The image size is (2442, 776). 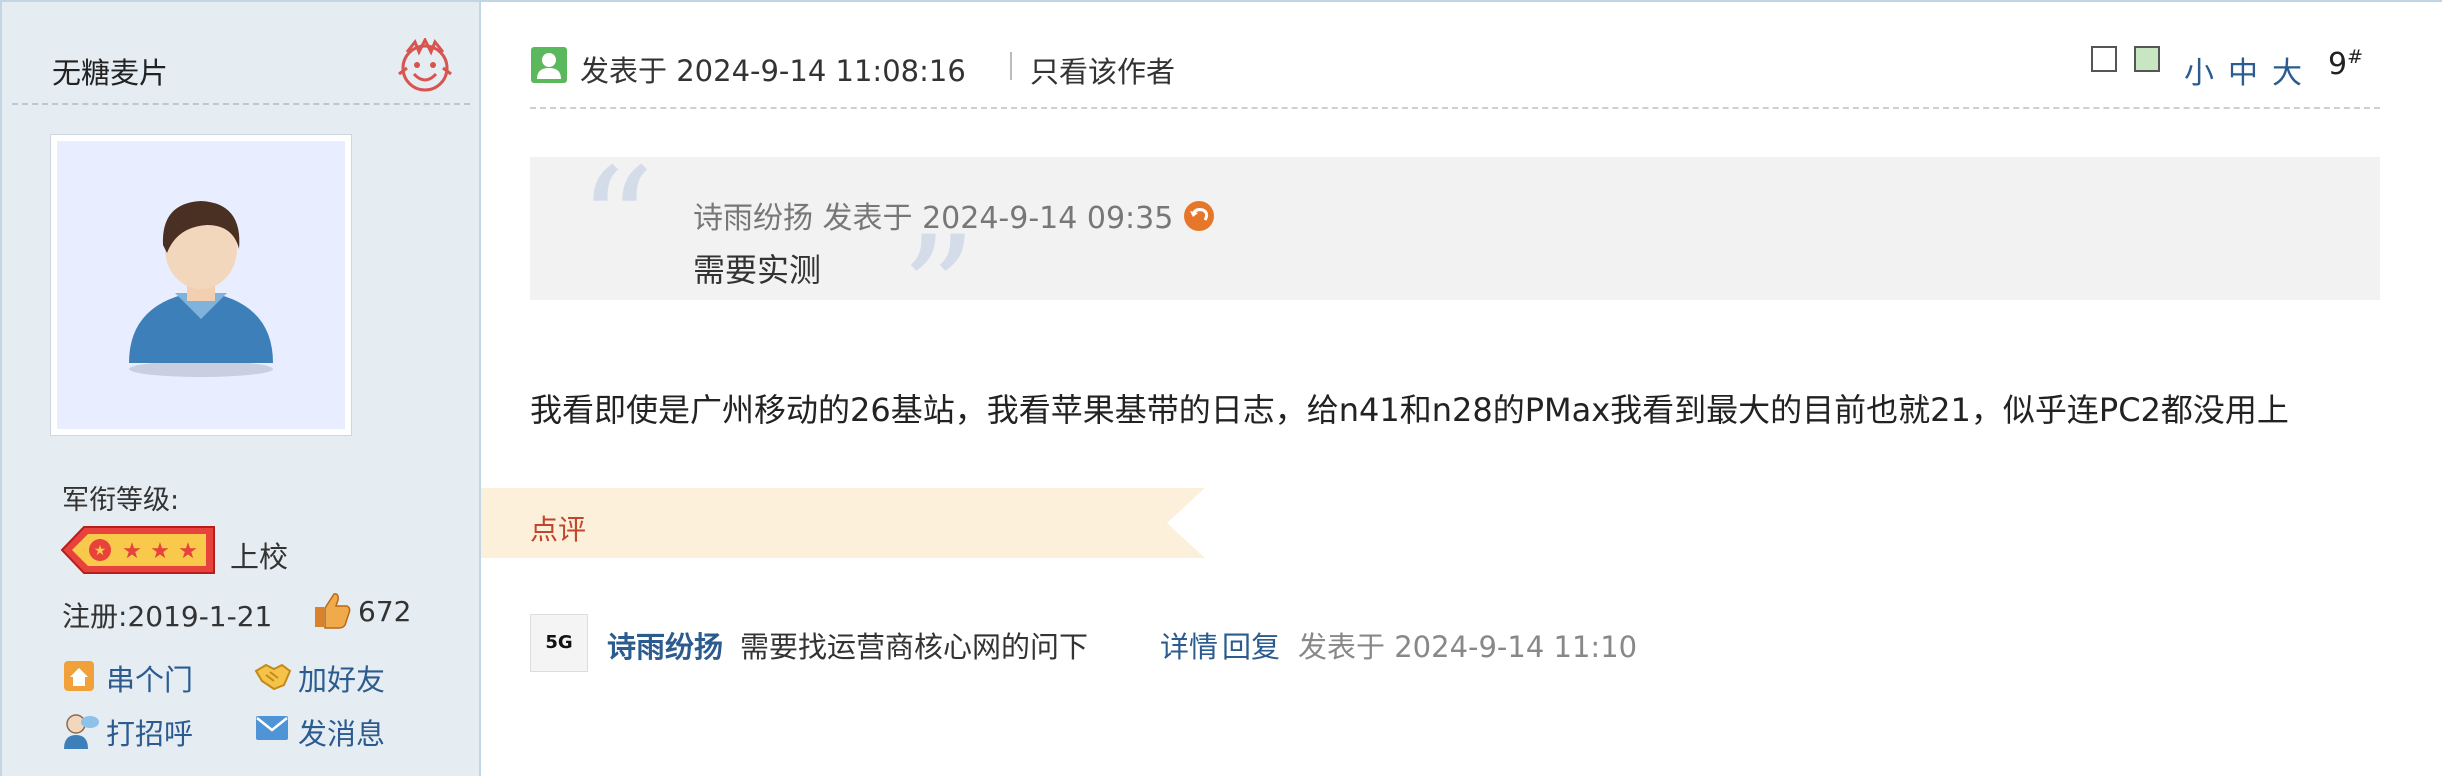 What do you see at coordinates (95, 616) in the screenshot?
I see `register-label: 注册:` at bounding box center [95, 616].